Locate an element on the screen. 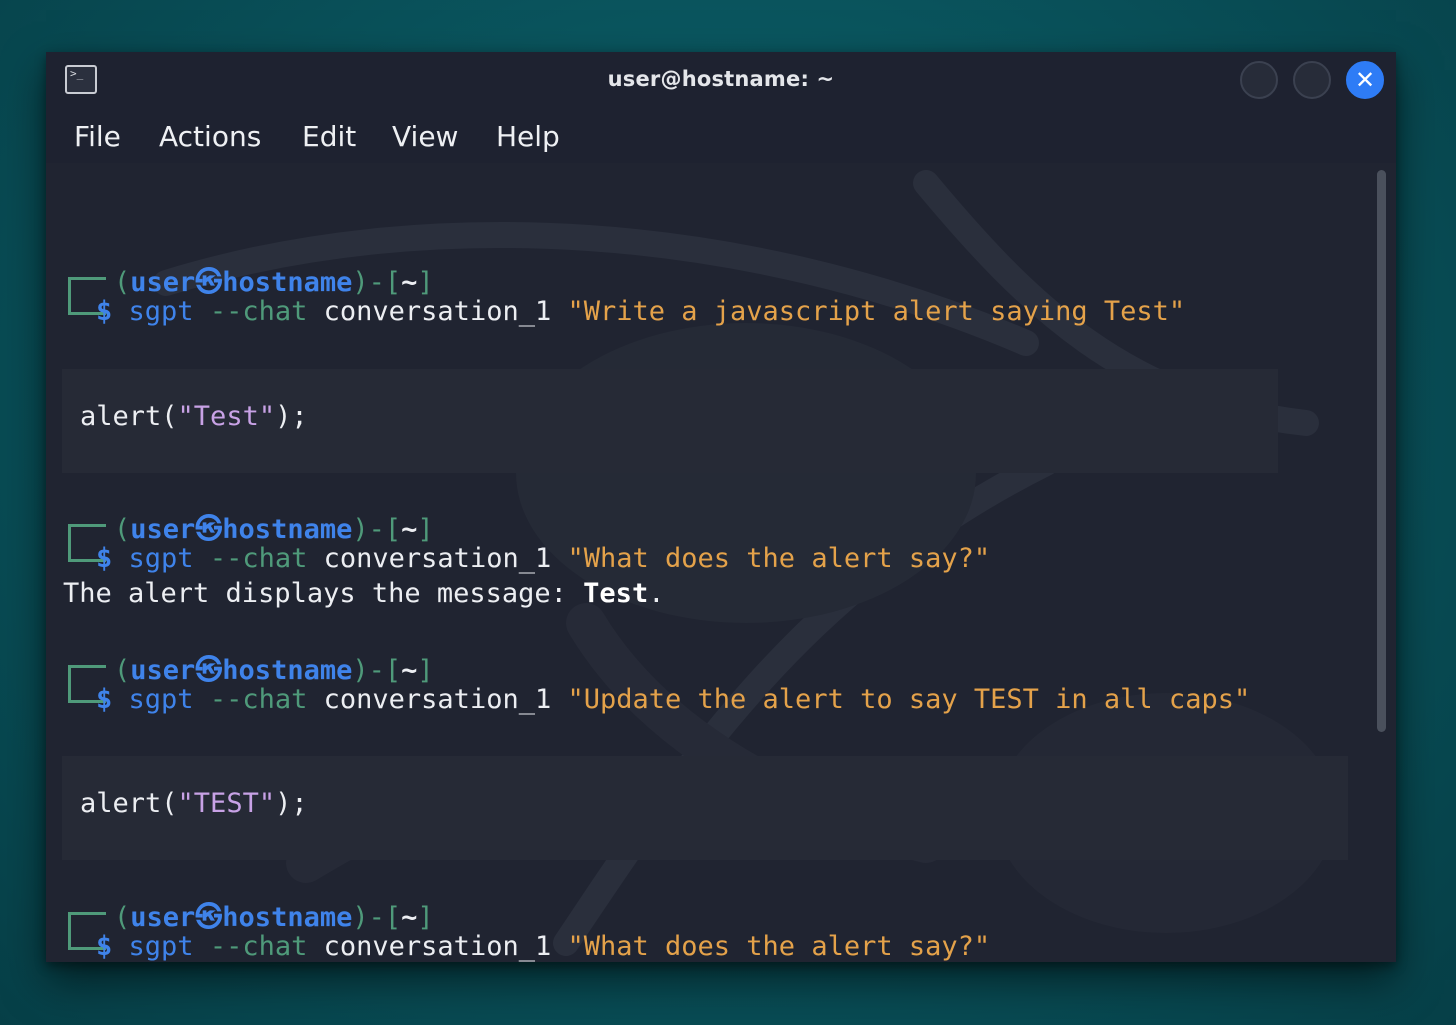  minimize-button is located at coordinates (1259, 80).